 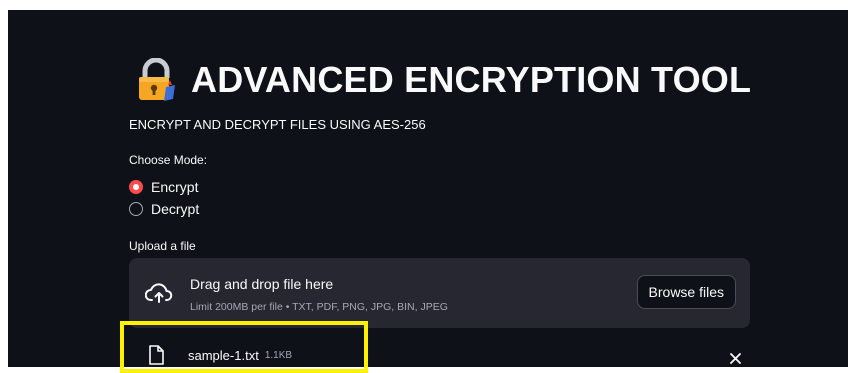 What do you see at coordinates (471, 79) in the screenshot?
I see `page-title: ADVANCED ENCRYPTION TOOL` at bounding box center [471, 79].